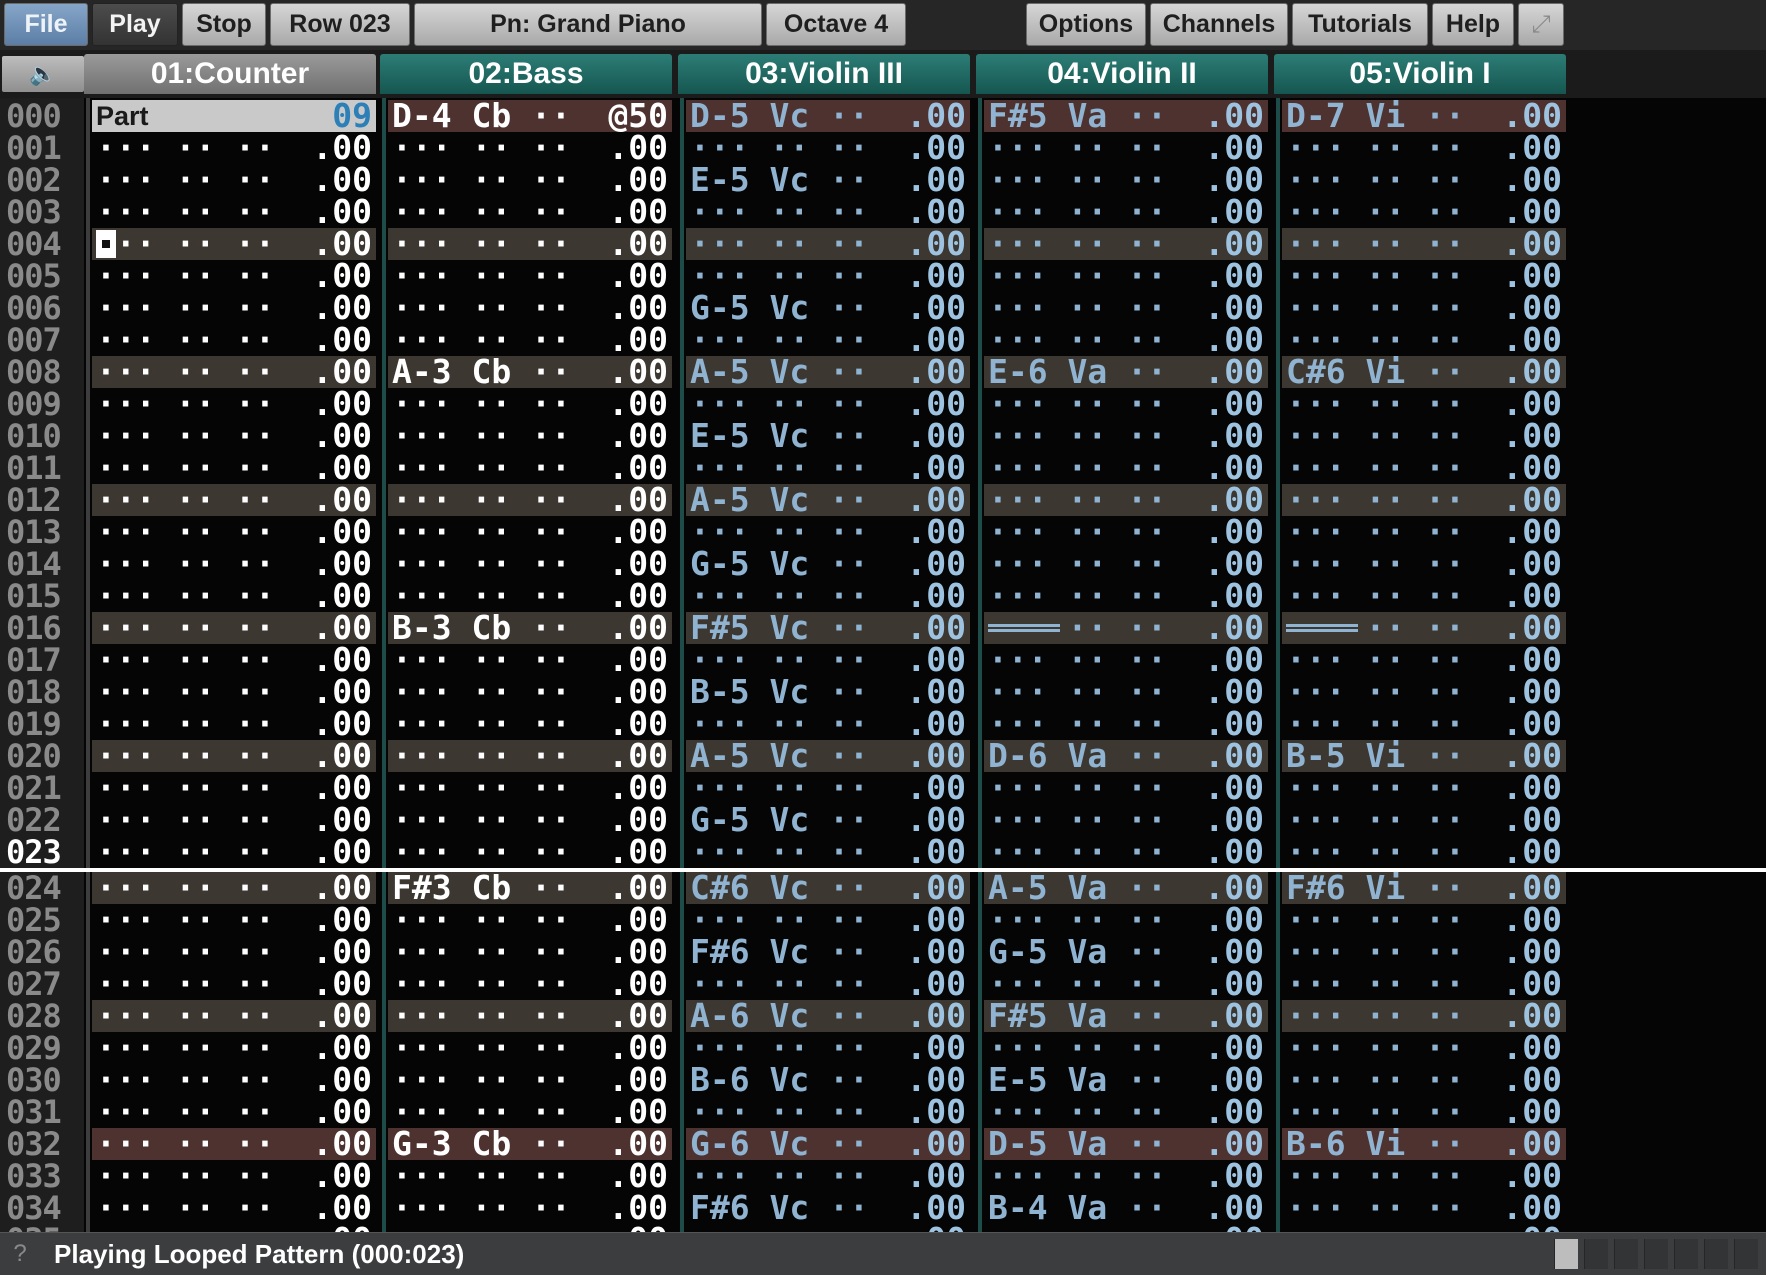 The height and width of the screenshot is (1275, 1766). Describe the element at coordinates (34, 596) in the screenshot. I see `row-number: 015` at that location.